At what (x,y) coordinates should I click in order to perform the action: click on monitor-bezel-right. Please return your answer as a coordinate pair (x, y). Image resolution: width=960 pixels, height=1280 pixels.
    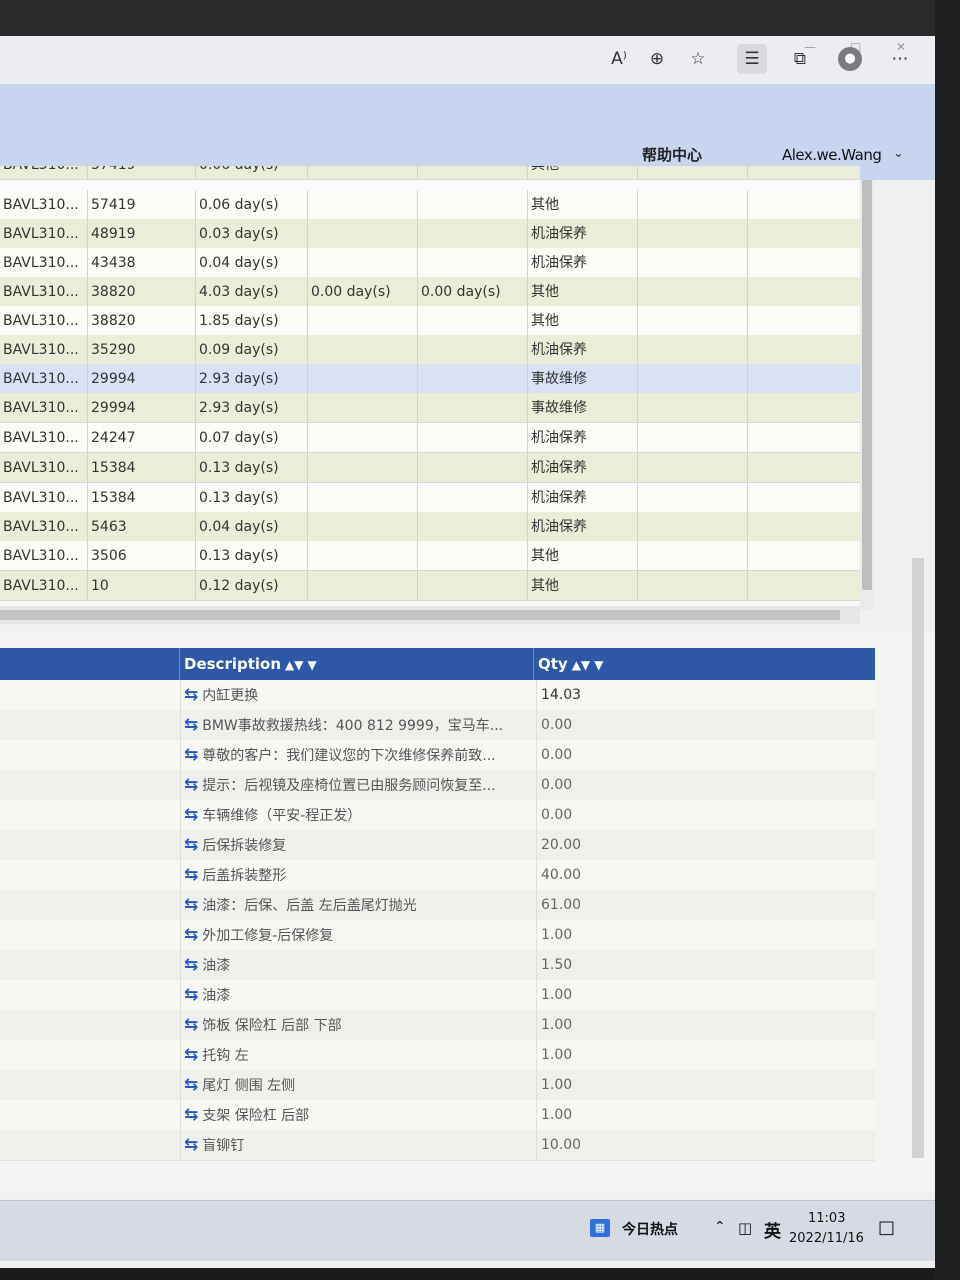
    Looking at the image, I should click on (947, 640).